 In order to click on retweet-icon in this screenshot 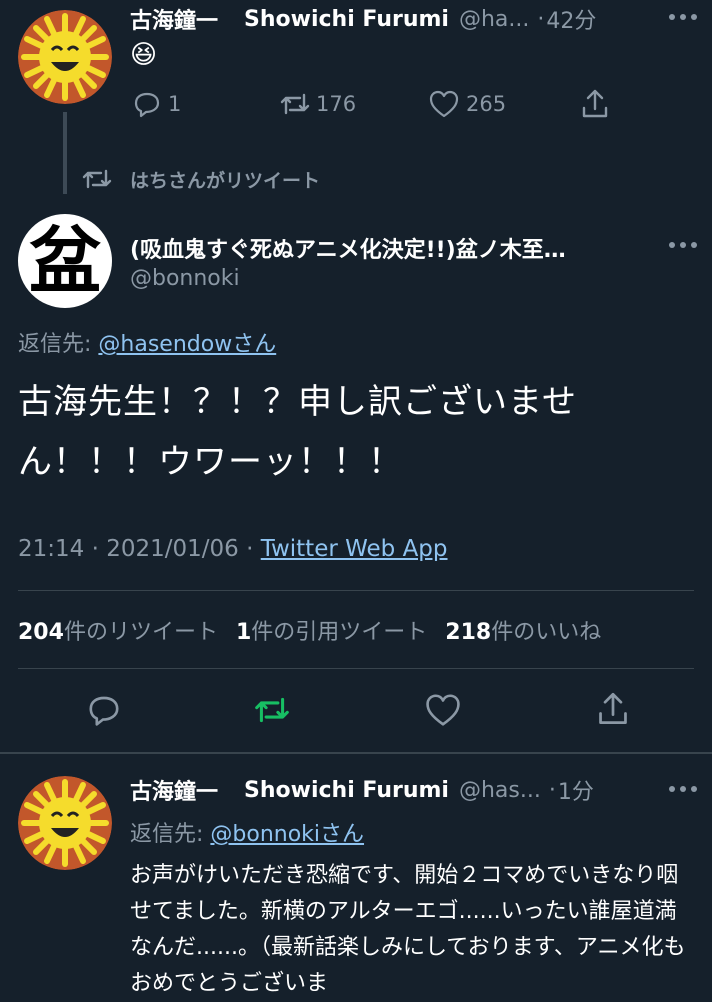, I will do `click(295, 104)`.